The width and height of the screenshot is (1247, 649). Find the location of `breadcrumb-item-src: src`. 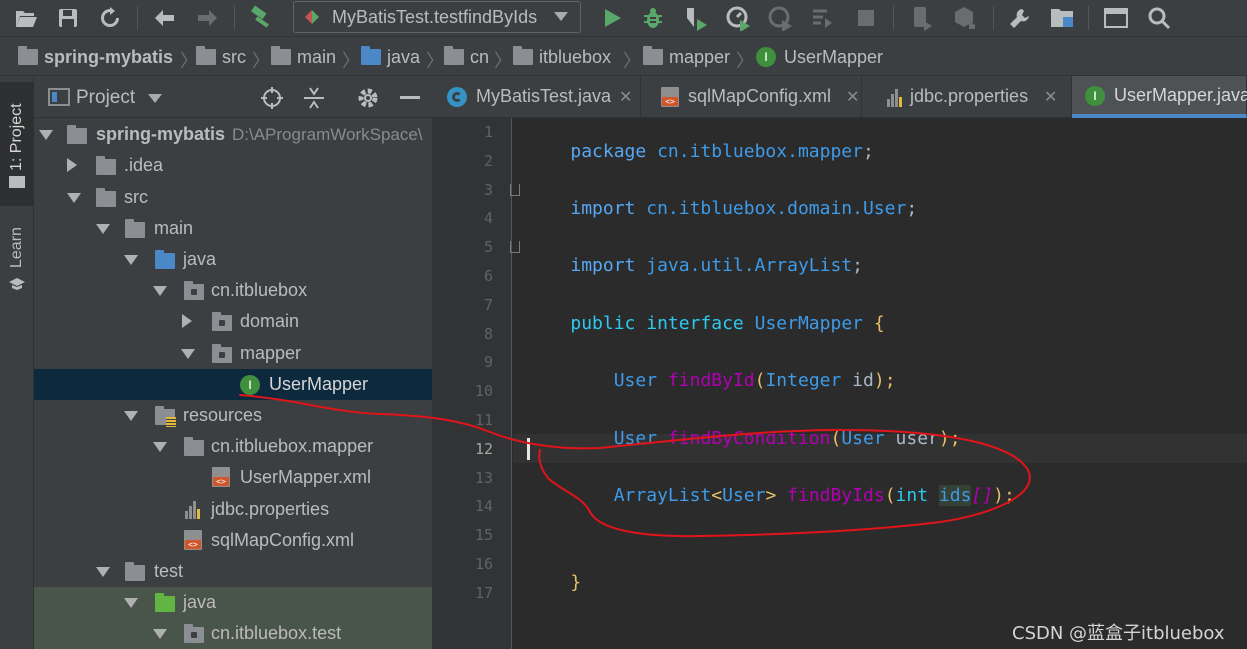

breadcrumb-item-src: src is located at coordinates (221, 57).